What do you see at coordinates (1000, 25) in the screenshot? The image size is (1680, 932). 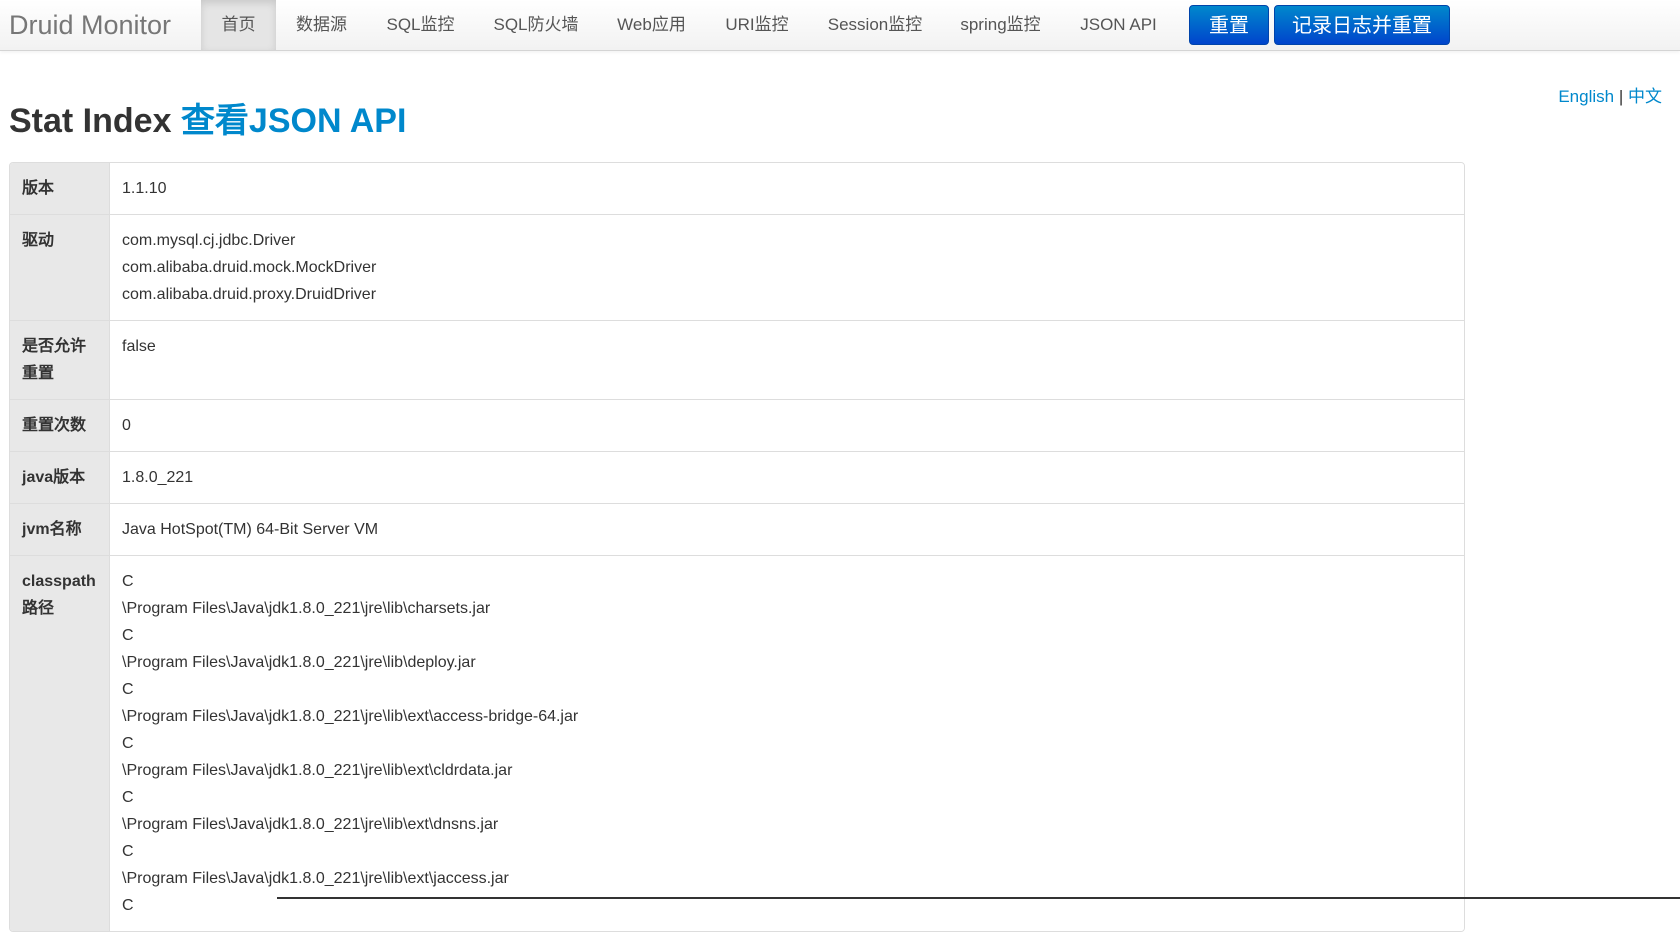 I see `nav-spring-monitor: spring监控` at bounding box center [1000, 25].